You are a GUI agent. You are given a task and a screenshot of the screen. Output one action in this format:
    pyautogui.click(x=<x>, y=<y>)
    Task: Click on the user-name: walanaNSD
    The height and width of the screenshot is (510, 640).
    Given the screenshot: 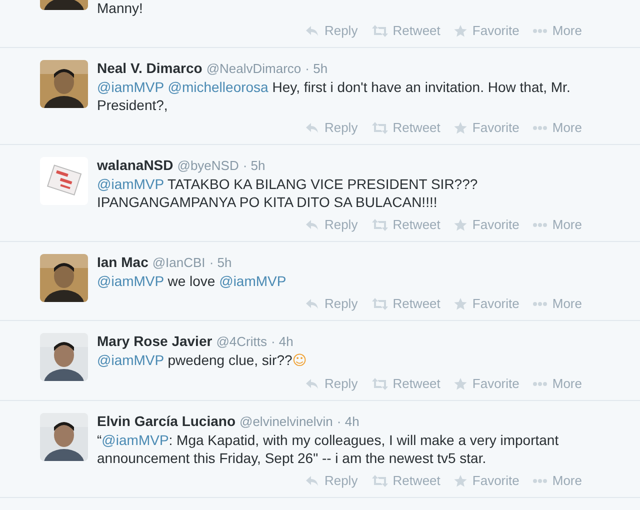 What is the action you would take?
    pyautogui.click(x=135, y=165)
    